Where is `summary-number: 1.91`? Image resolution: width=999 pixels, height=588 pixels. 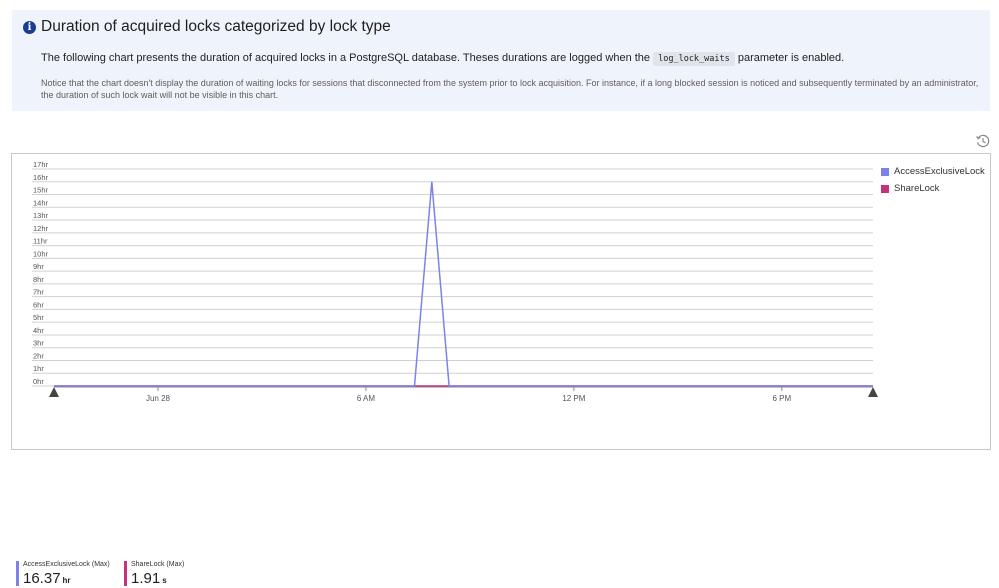
summary-number: 1.91 is located at coordinates (146, 578).